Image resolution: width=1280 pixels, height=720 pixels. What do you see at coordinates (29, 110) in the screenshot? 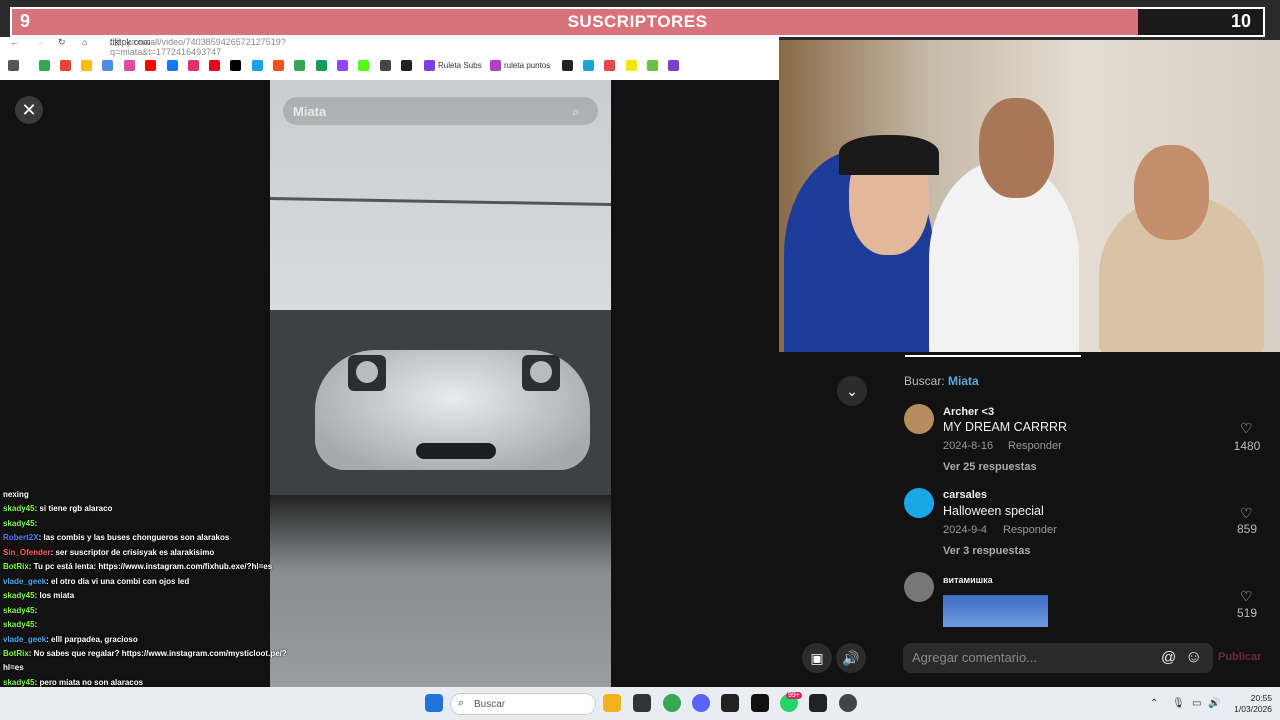
I see `close-icon: ✕` at bounding box center [29, 110].